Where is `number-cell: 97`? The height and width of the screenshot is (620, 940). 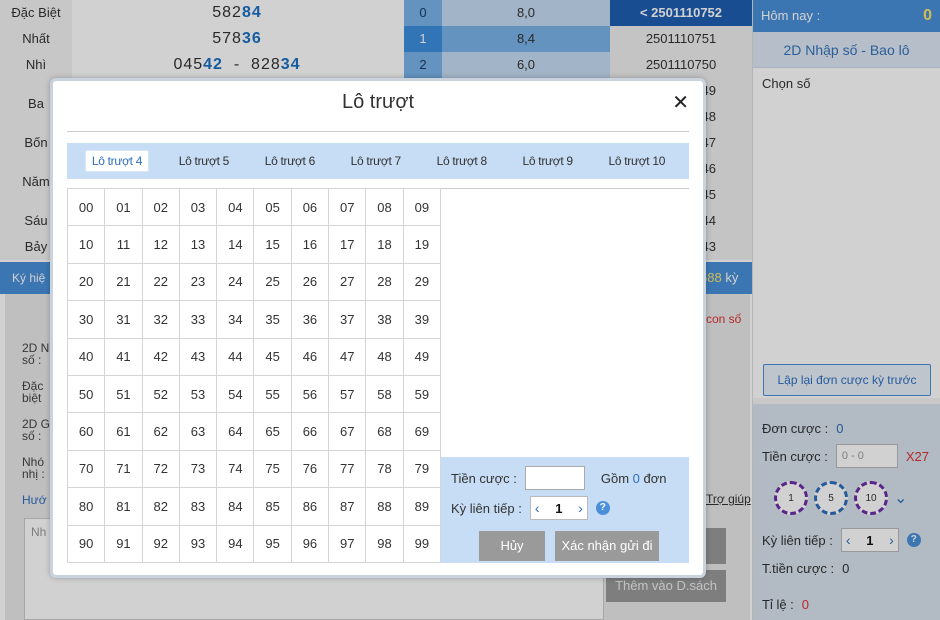
number-cell: 97 is located at coordinates (347, 543).